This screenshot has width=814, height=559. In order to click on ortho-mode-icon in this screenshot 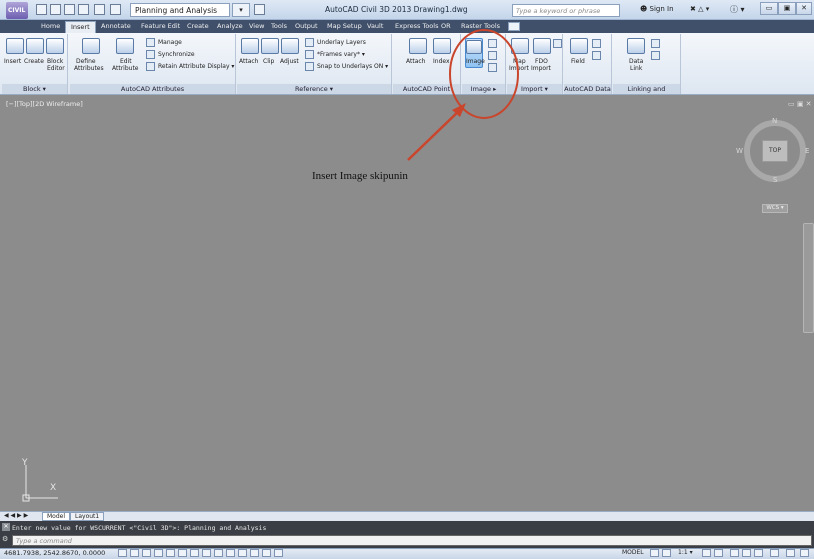, I will do `click(146, 553)`.